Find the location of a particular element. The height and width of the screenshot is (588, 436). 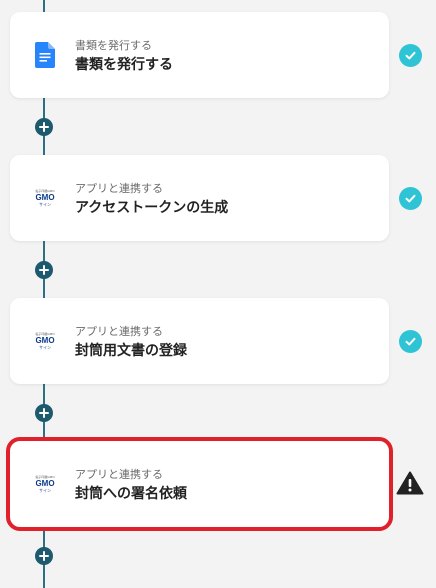

google-docs-icon is located at coordinates (45, 55).